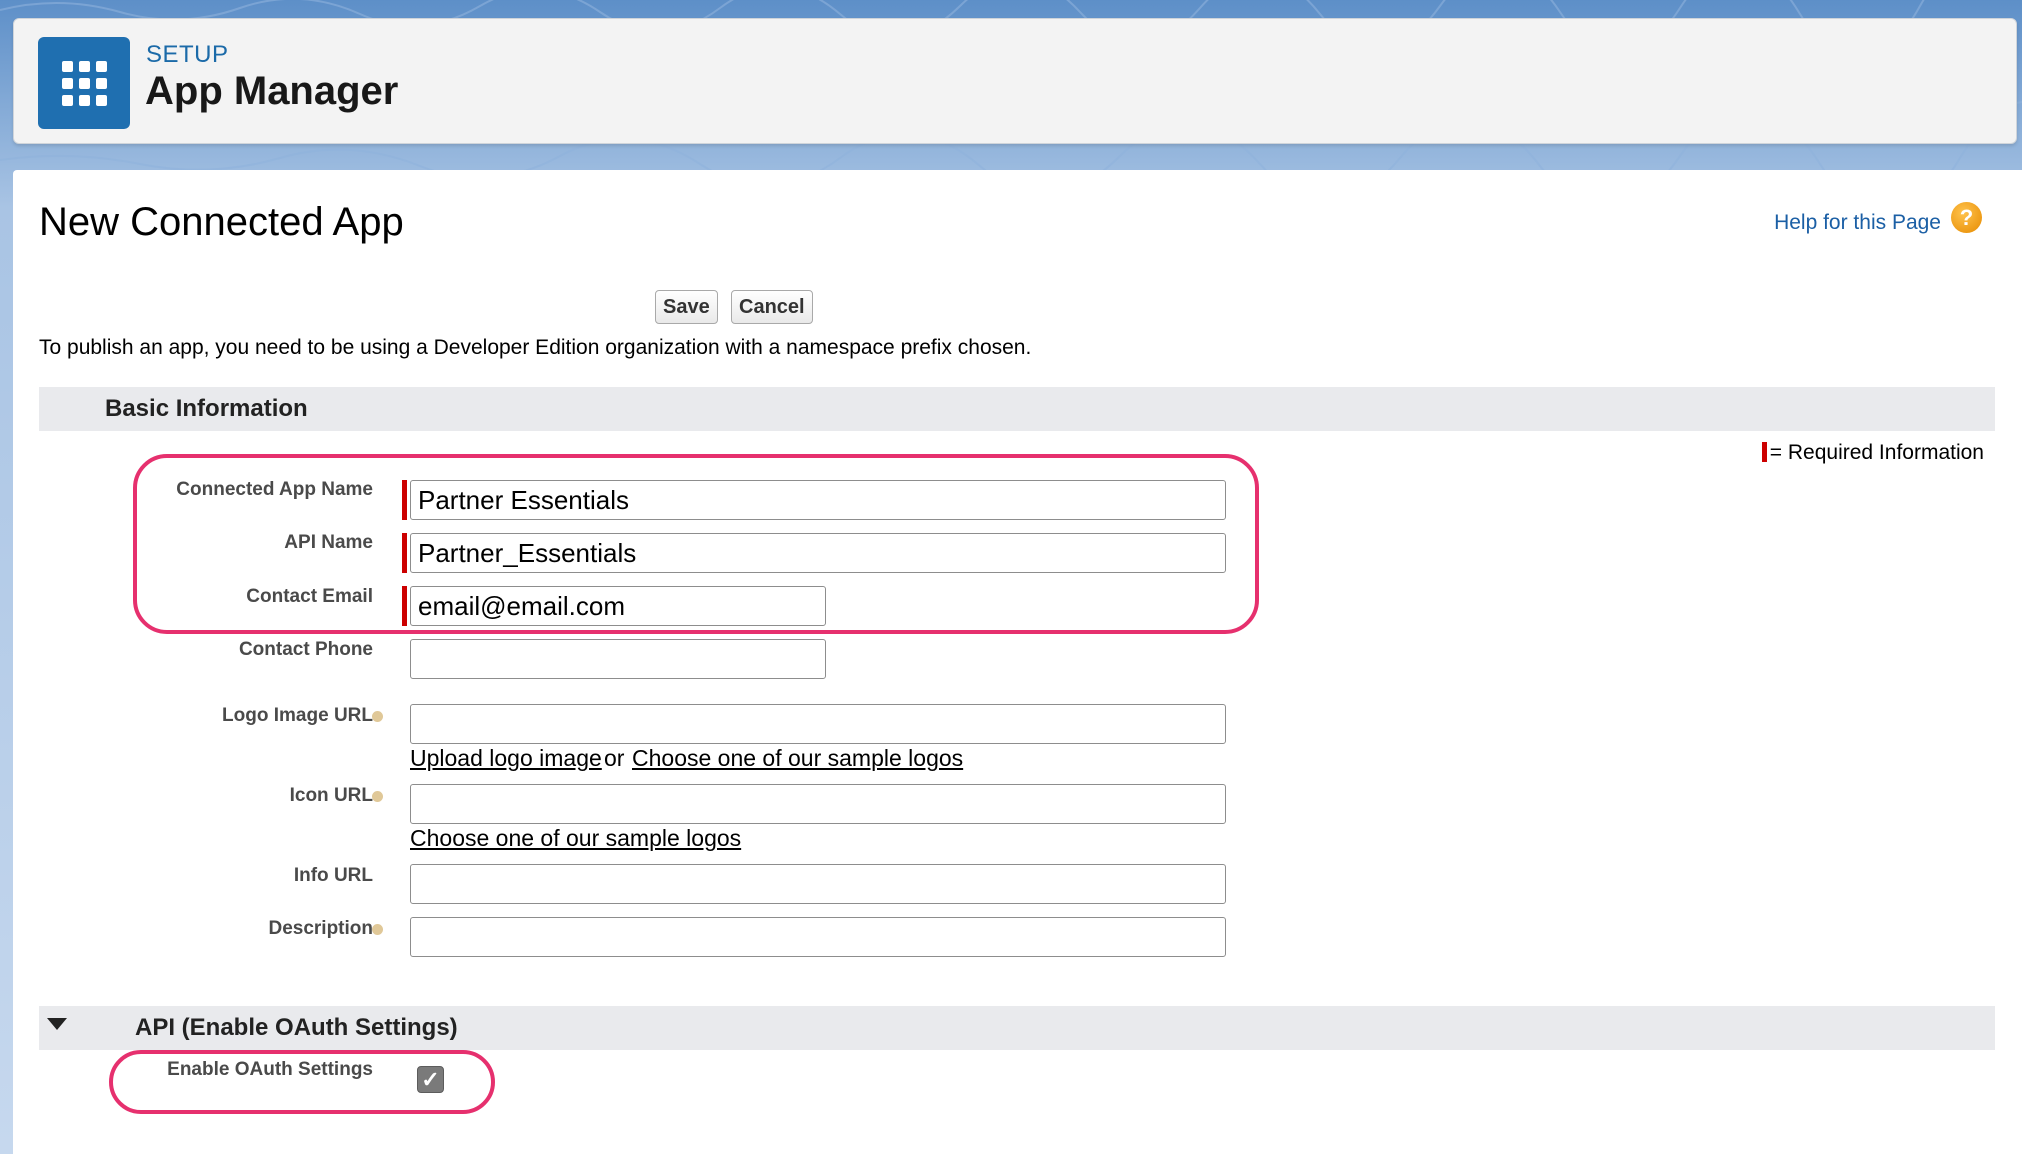 The image size is (2022, 1154). I want to click on basic-information-section-header: Basic Information, so click(1017, 409).